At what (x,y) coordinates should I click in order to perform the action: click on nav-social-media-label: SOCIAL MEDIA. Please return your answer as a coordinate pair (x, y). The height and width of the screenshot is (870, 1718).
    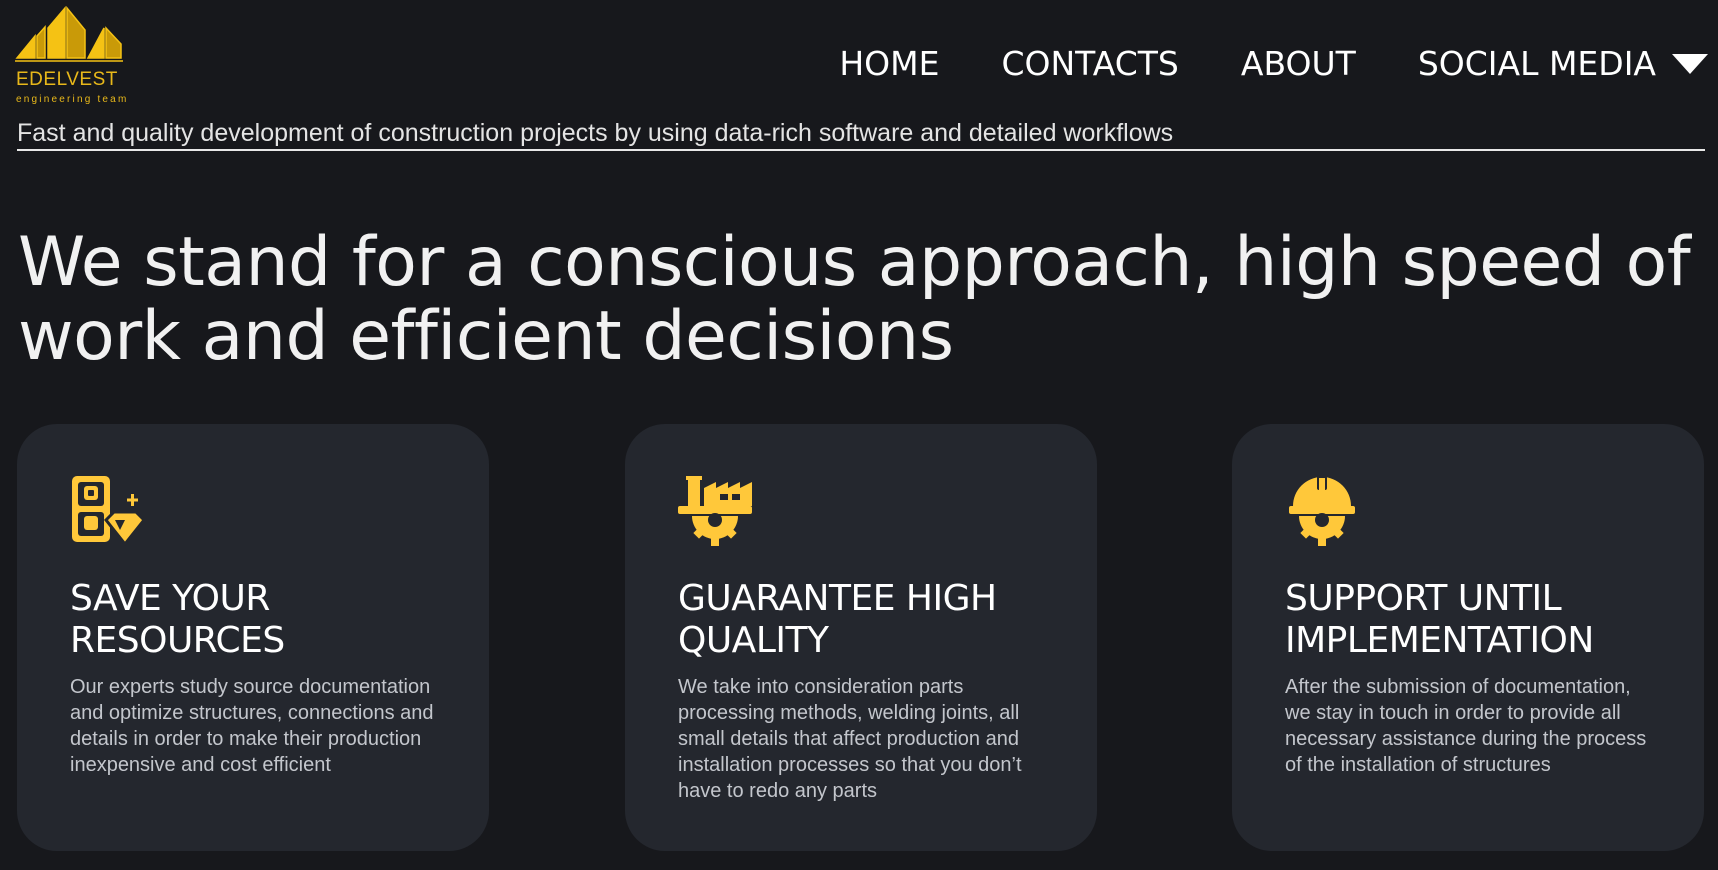
    Looking at the image, I should click on (1536, 63).